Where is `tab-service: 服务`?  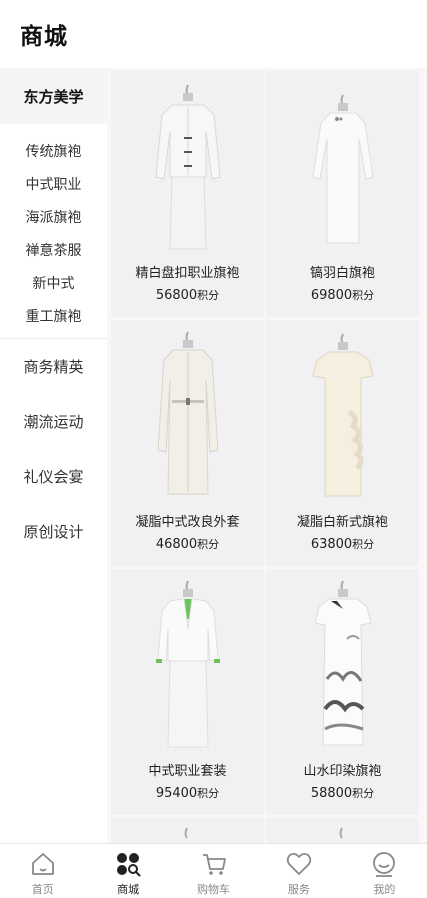
tab-service: 服务 is located at coordinates (298, 871).